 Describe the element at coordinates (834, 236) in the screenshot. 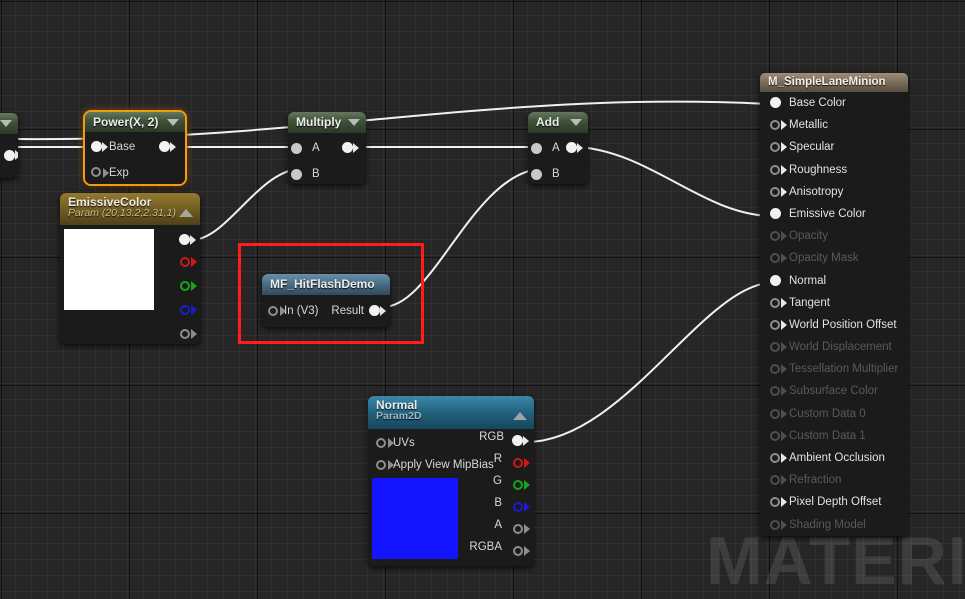

I see `material-pin-row: Opacity` at that location.